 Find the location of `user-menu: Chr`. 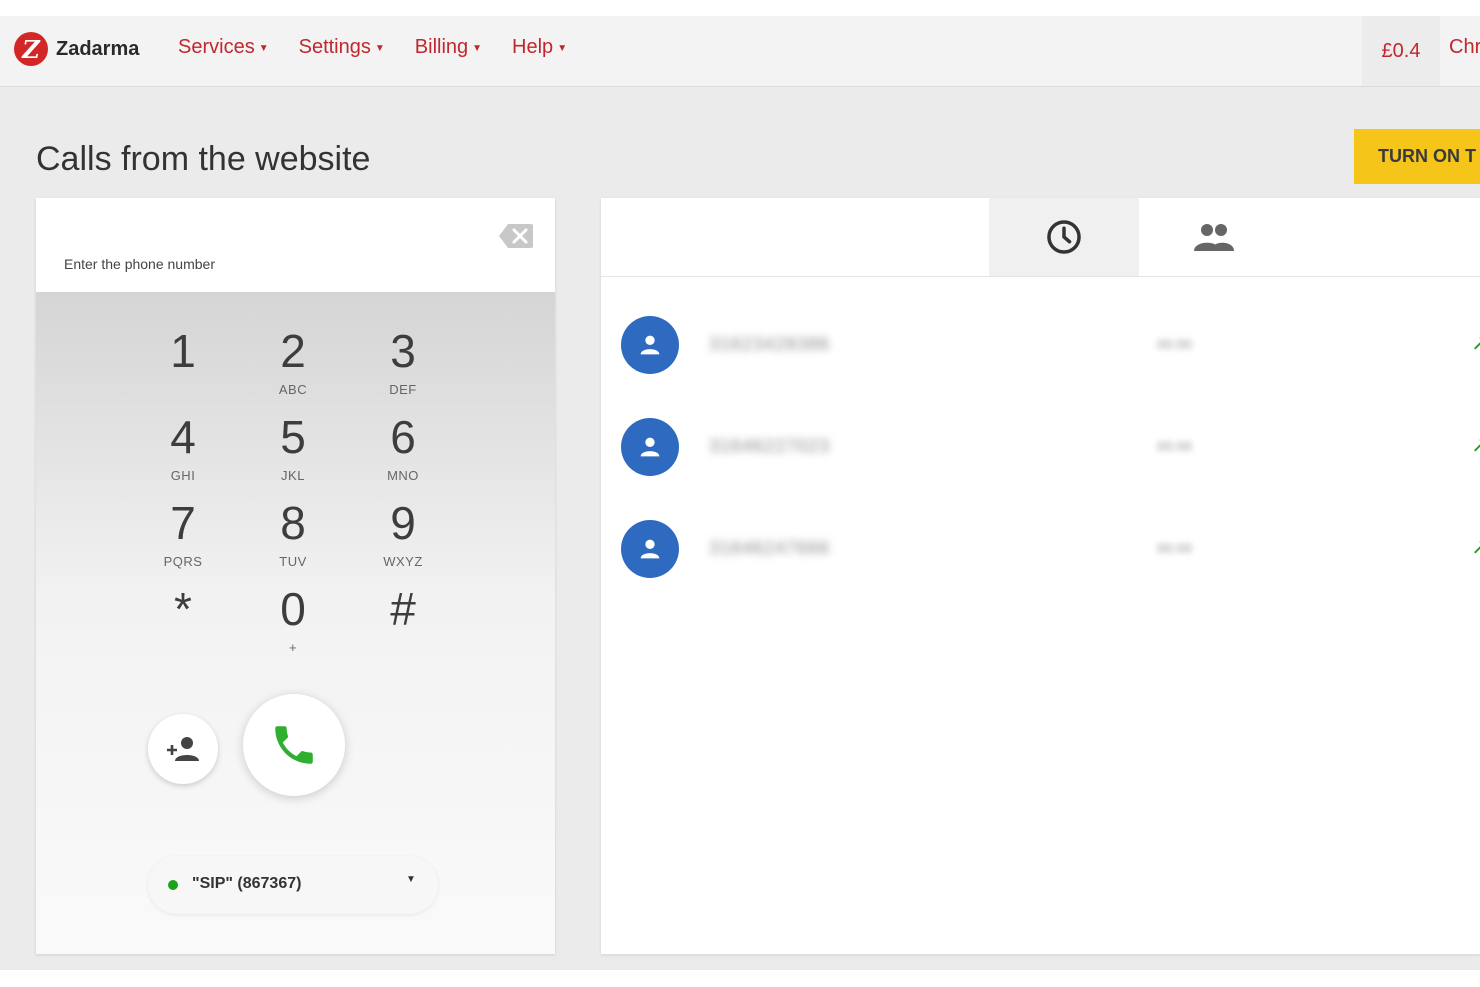

user-menu: Chr is located at coordinates (1464, 47).